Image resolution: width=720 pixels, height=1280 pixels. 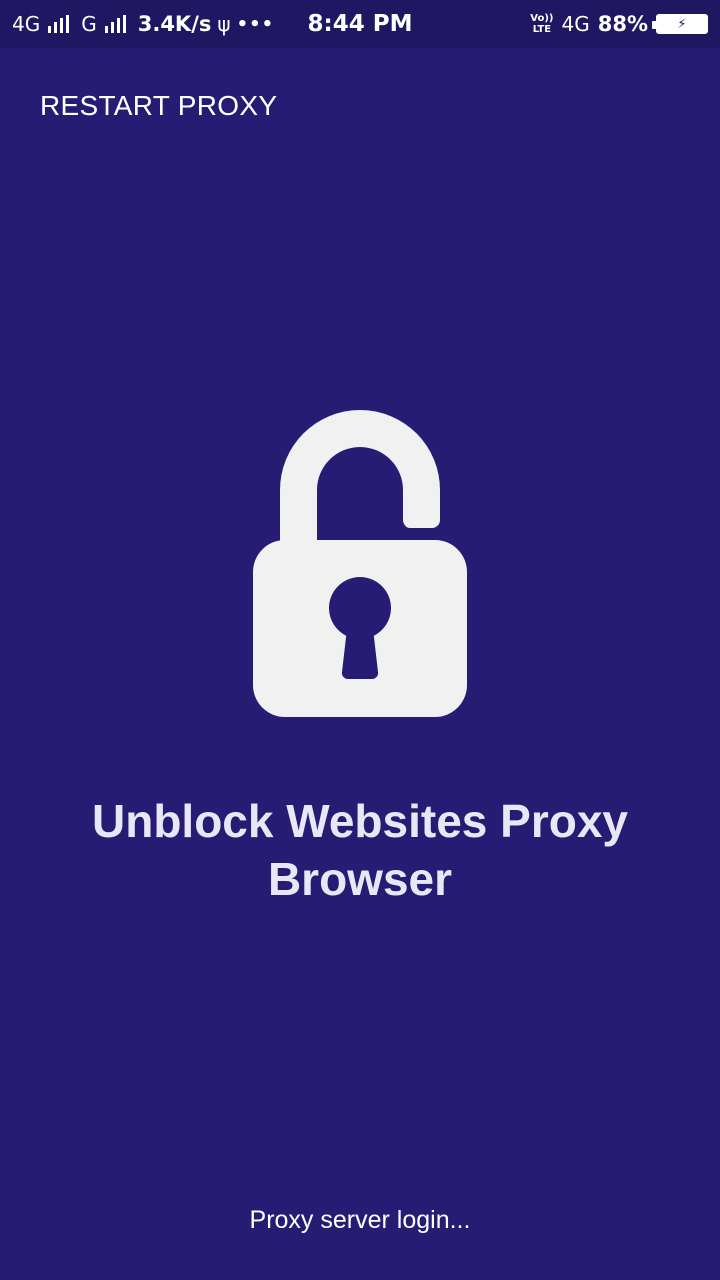 I want to click on volte-bottom: LTE, so click(x=542, y=29).